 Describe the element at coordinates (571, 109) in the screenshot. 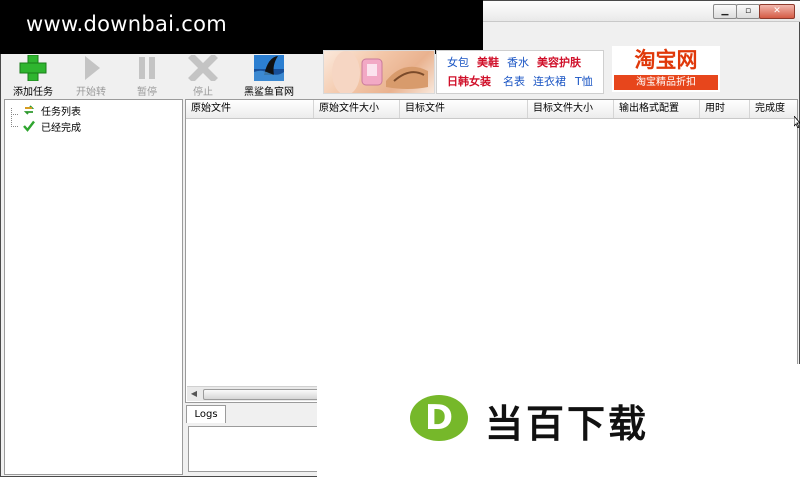

I see `column-header: 目标文件大小` at that location.